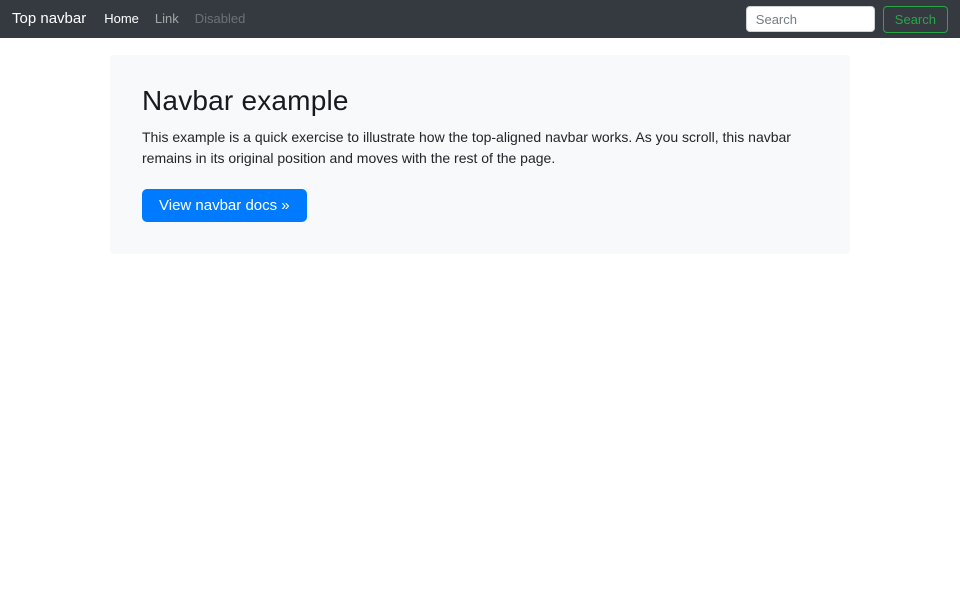 This screenshot has width=960, height=600. What do you see at coordinates (167, 19) in the screenshot?
I see `nav-link-link: Link` at bounding box center [167, 19].